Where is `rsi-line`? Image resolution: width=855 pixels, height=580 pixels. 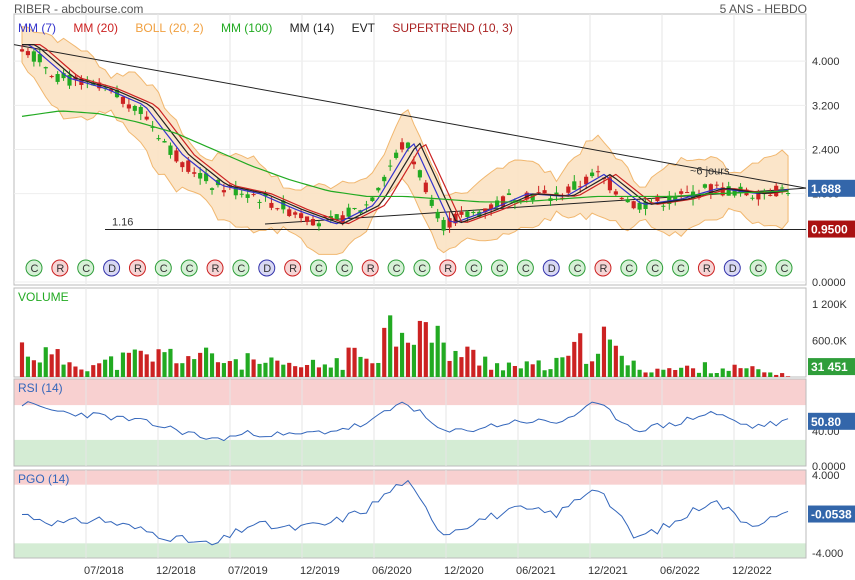 rsi-line is located at coordinates (405, 421).